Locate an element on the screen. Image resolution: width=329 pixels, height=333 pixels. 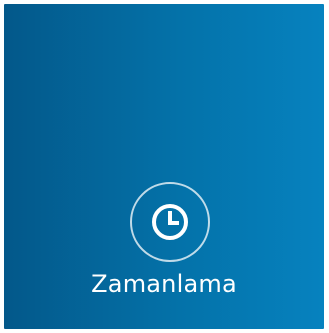
tile-label: Zamanlama is located at coordinates (164, 284).